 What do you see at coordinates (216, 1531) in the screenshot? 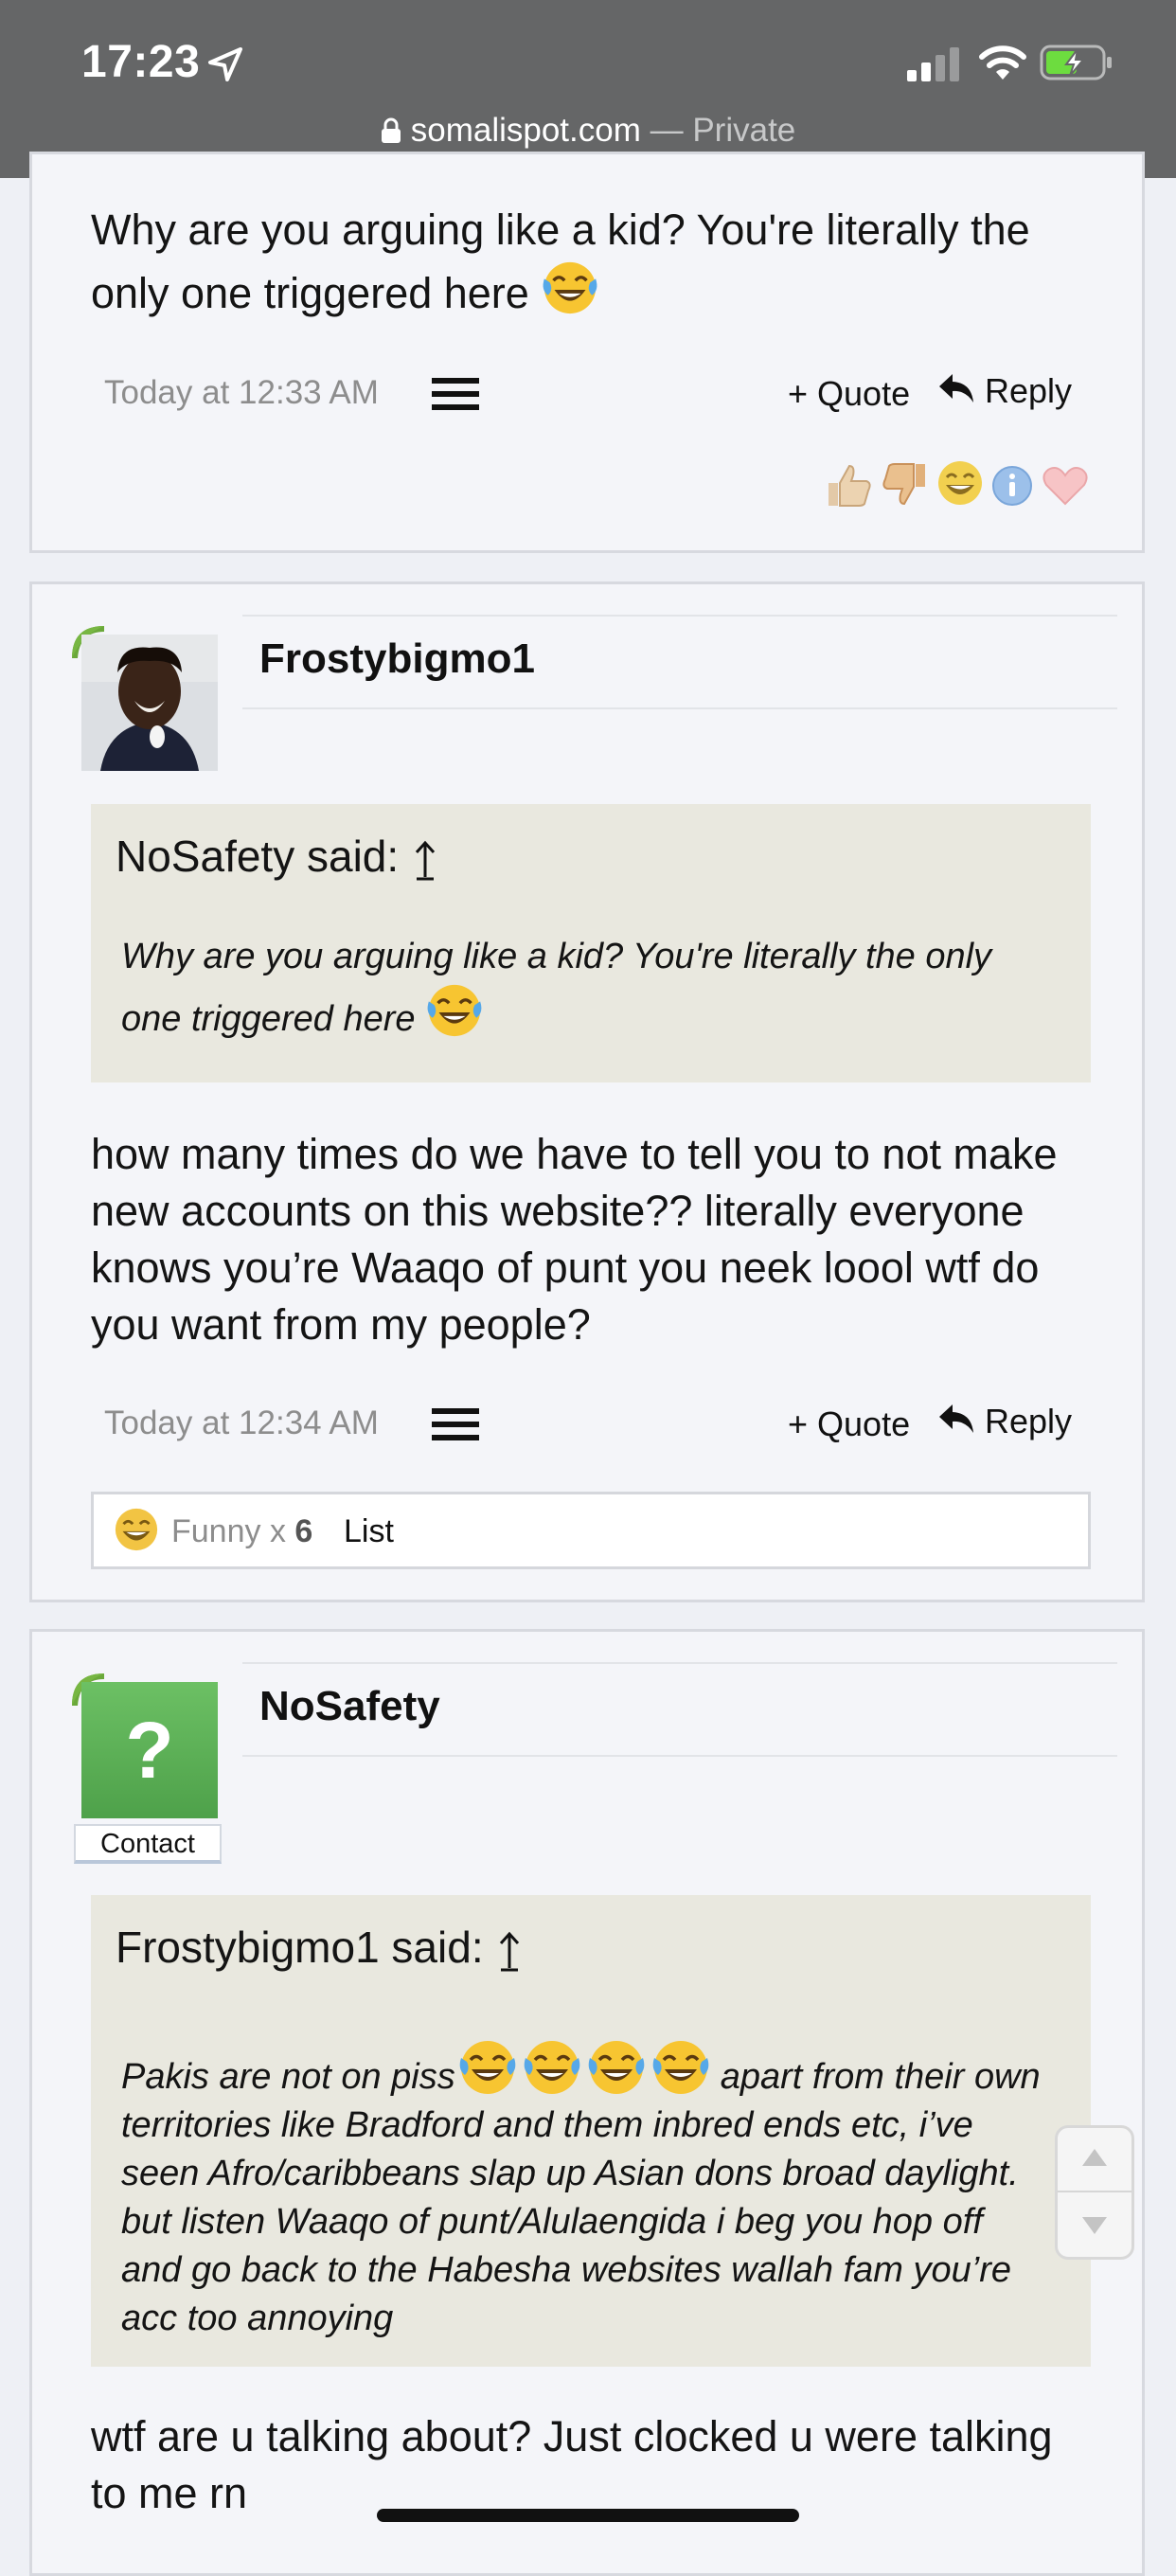
I see `reaction-type-label: Funny` at bounding box center [216, 1531].